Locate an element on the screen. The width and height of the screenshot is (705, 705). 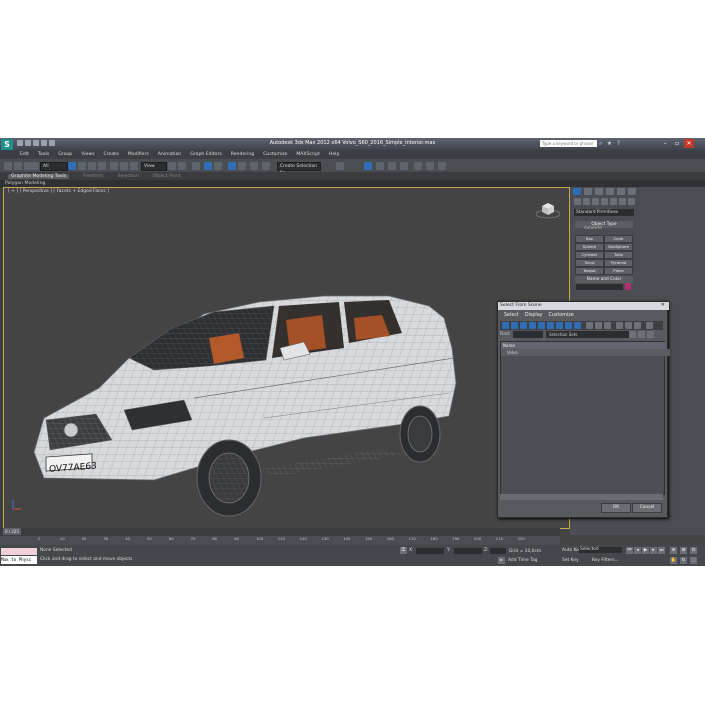
sets-edit-icon is located at coordinates (641, 334).